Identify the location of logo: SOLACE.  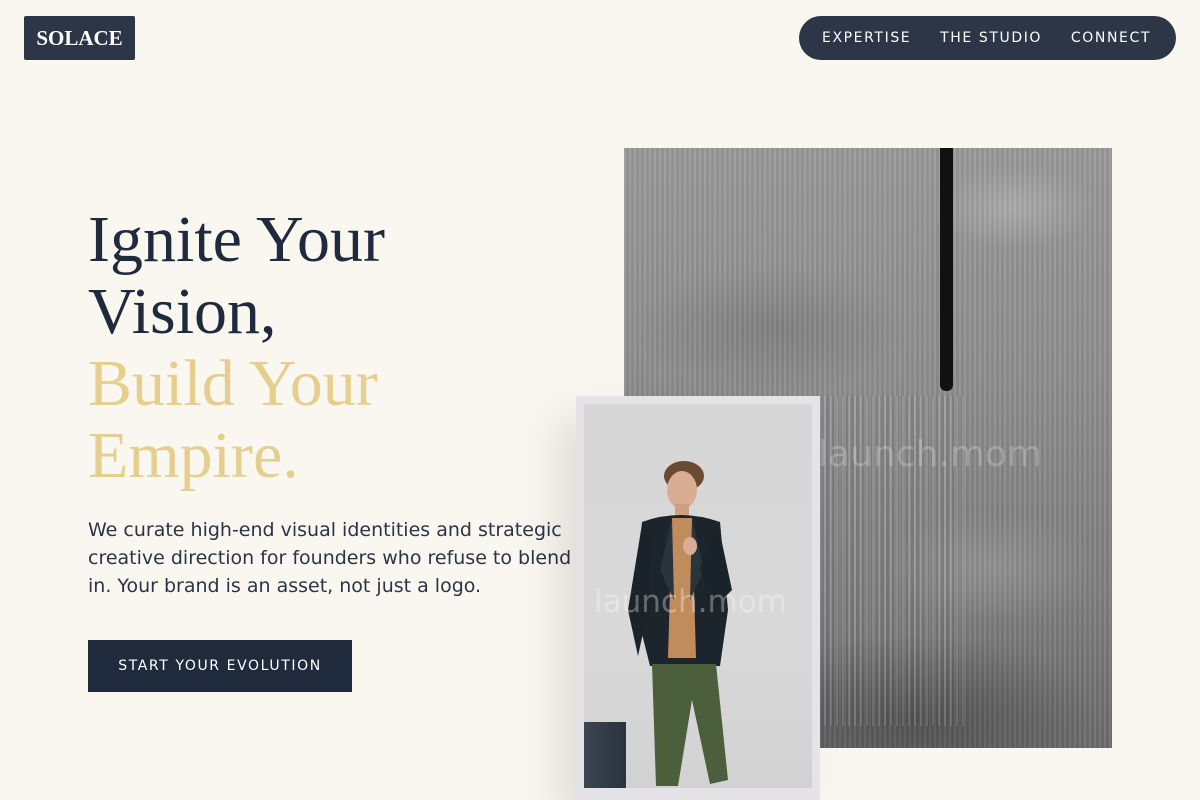
(79, 38).